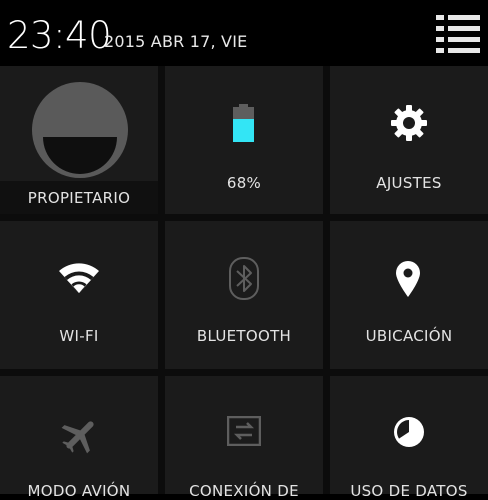 Image resolution: width=488 pixels, height=500 pixels. What do you see at coordinates (409, 336) in the screenshot?
I see `tile-location-label: UBICACIÓN` at bounding box center [409, 336].